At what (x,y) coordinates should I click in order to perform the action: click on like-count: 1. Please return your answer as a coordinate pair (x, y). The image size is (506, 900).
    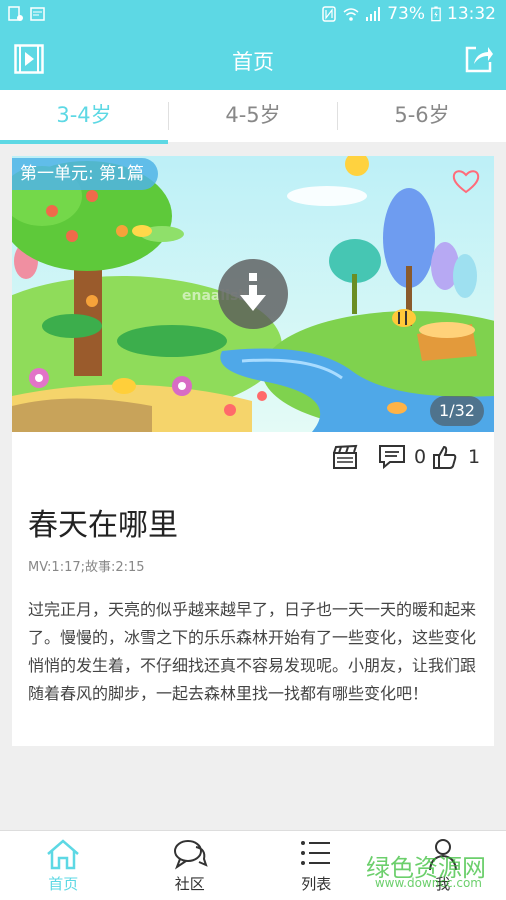
    Looking at the image, I should click on (474, 457).